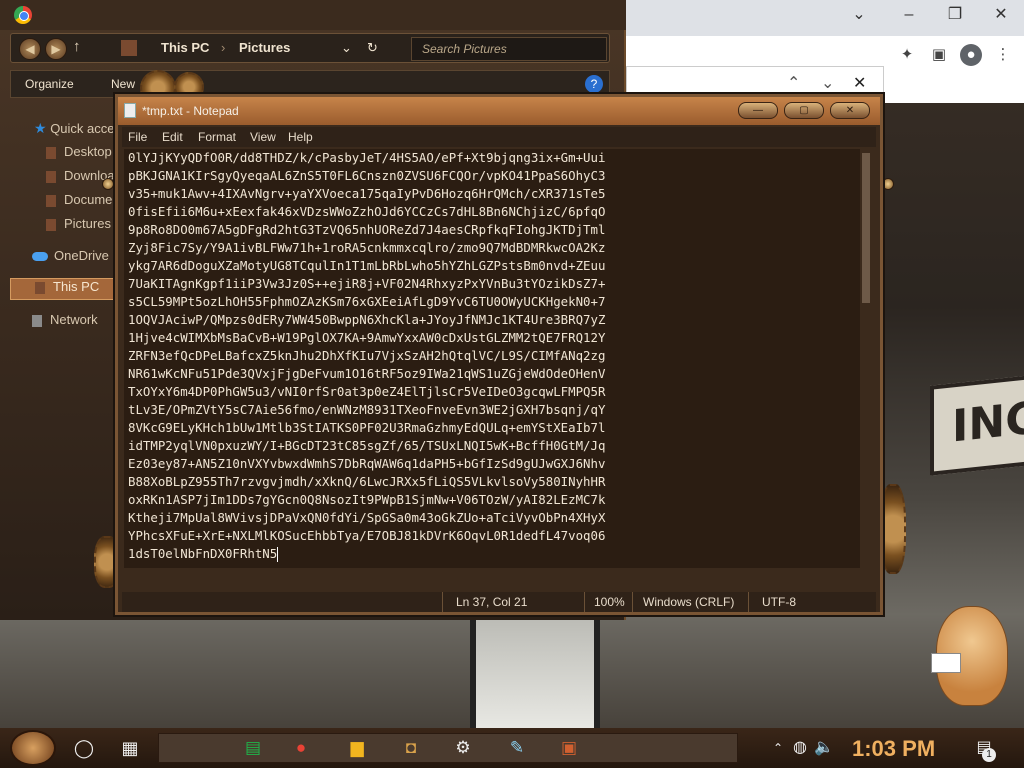 The width and height of the screenshot is (1024, 768). I want to click on sidebar-item-desktop: Desktop, so click(64, 155).